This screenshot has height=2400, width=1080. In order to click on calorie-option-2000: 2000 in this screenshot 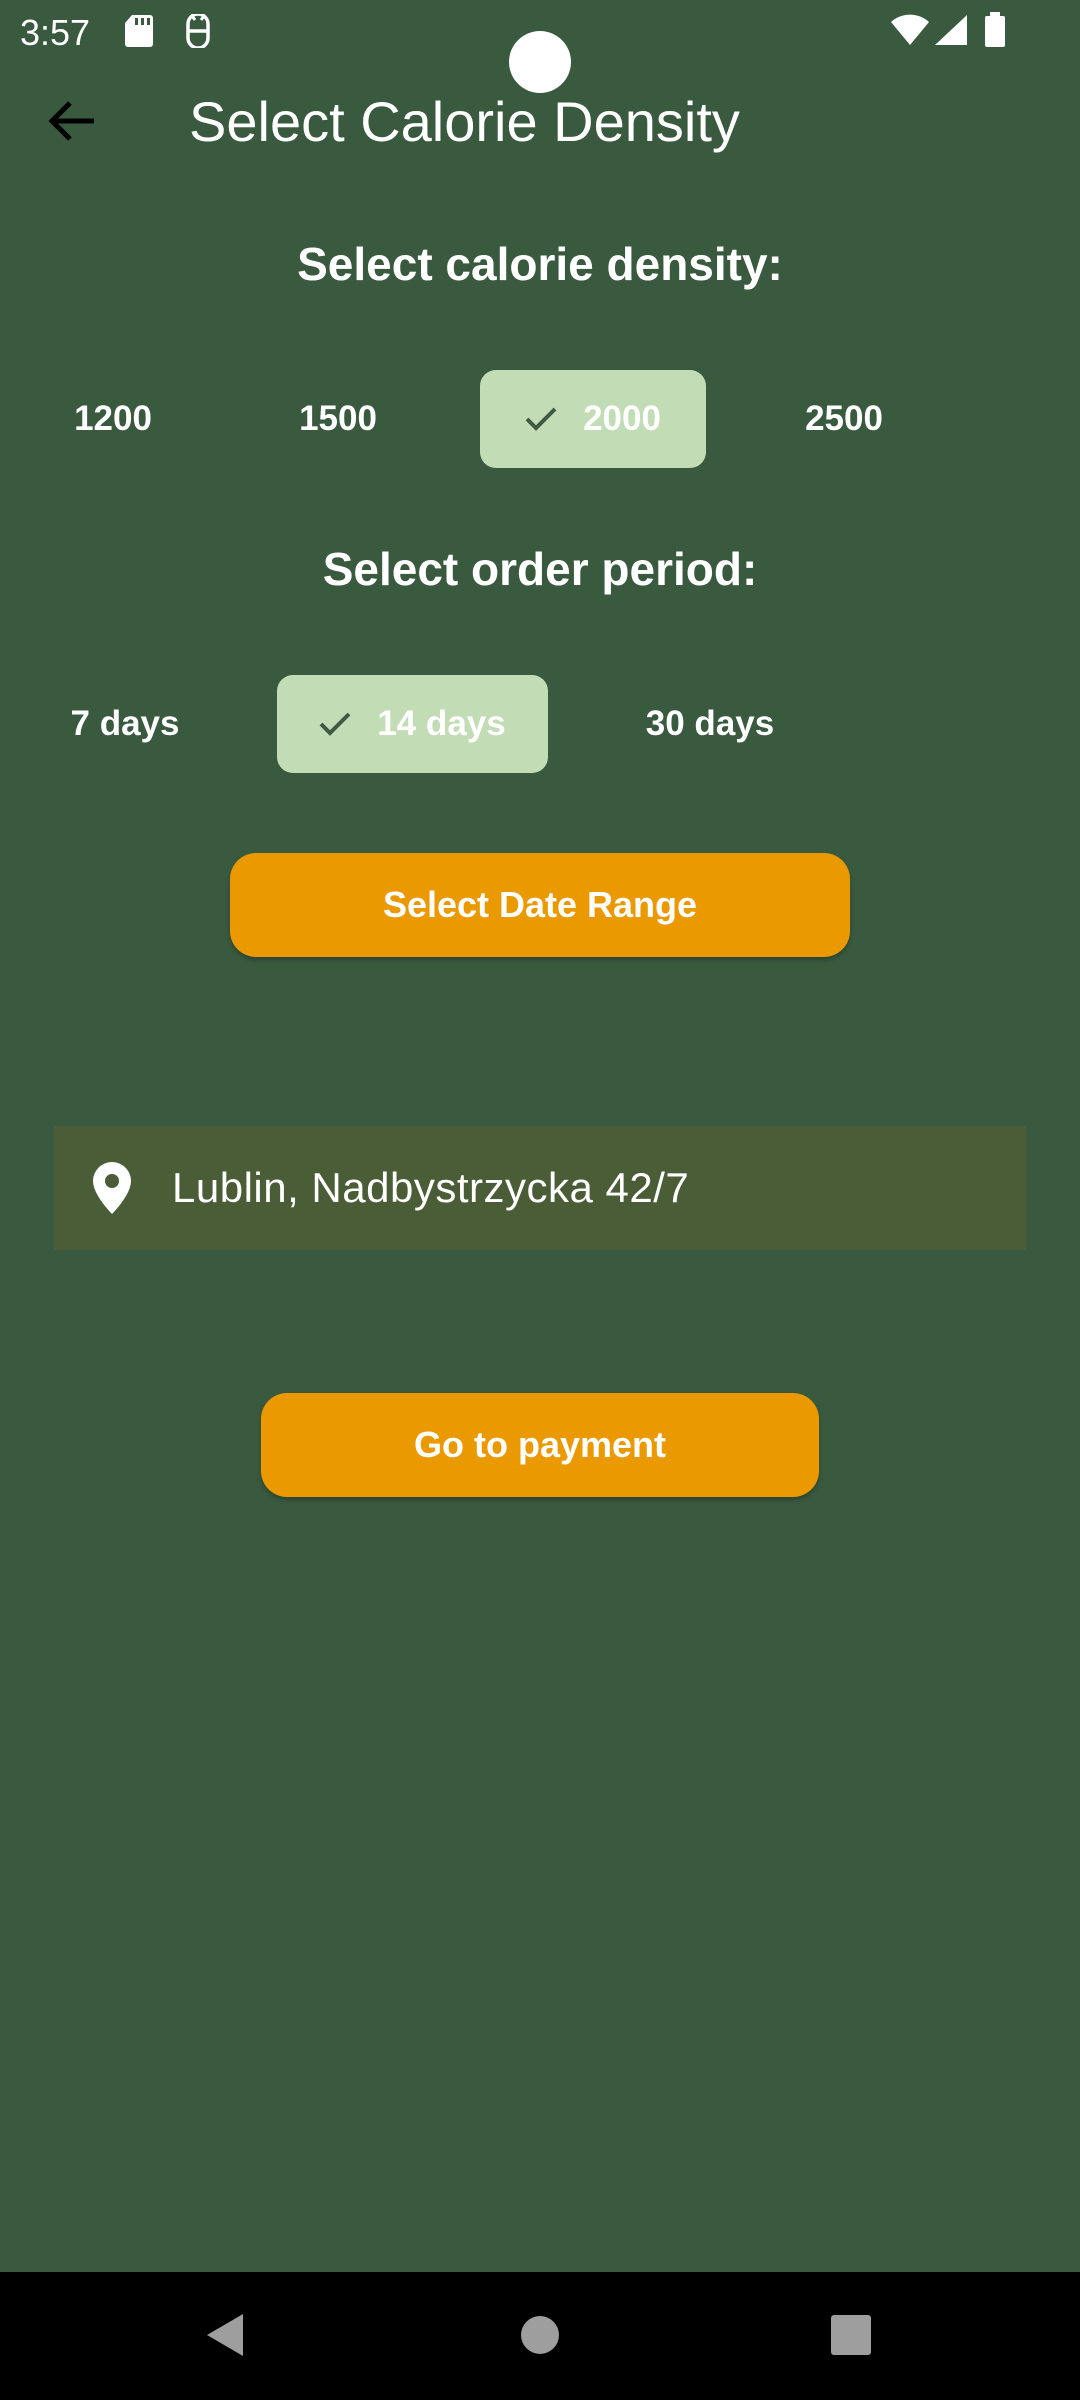, I will do `click(593, 419)`.